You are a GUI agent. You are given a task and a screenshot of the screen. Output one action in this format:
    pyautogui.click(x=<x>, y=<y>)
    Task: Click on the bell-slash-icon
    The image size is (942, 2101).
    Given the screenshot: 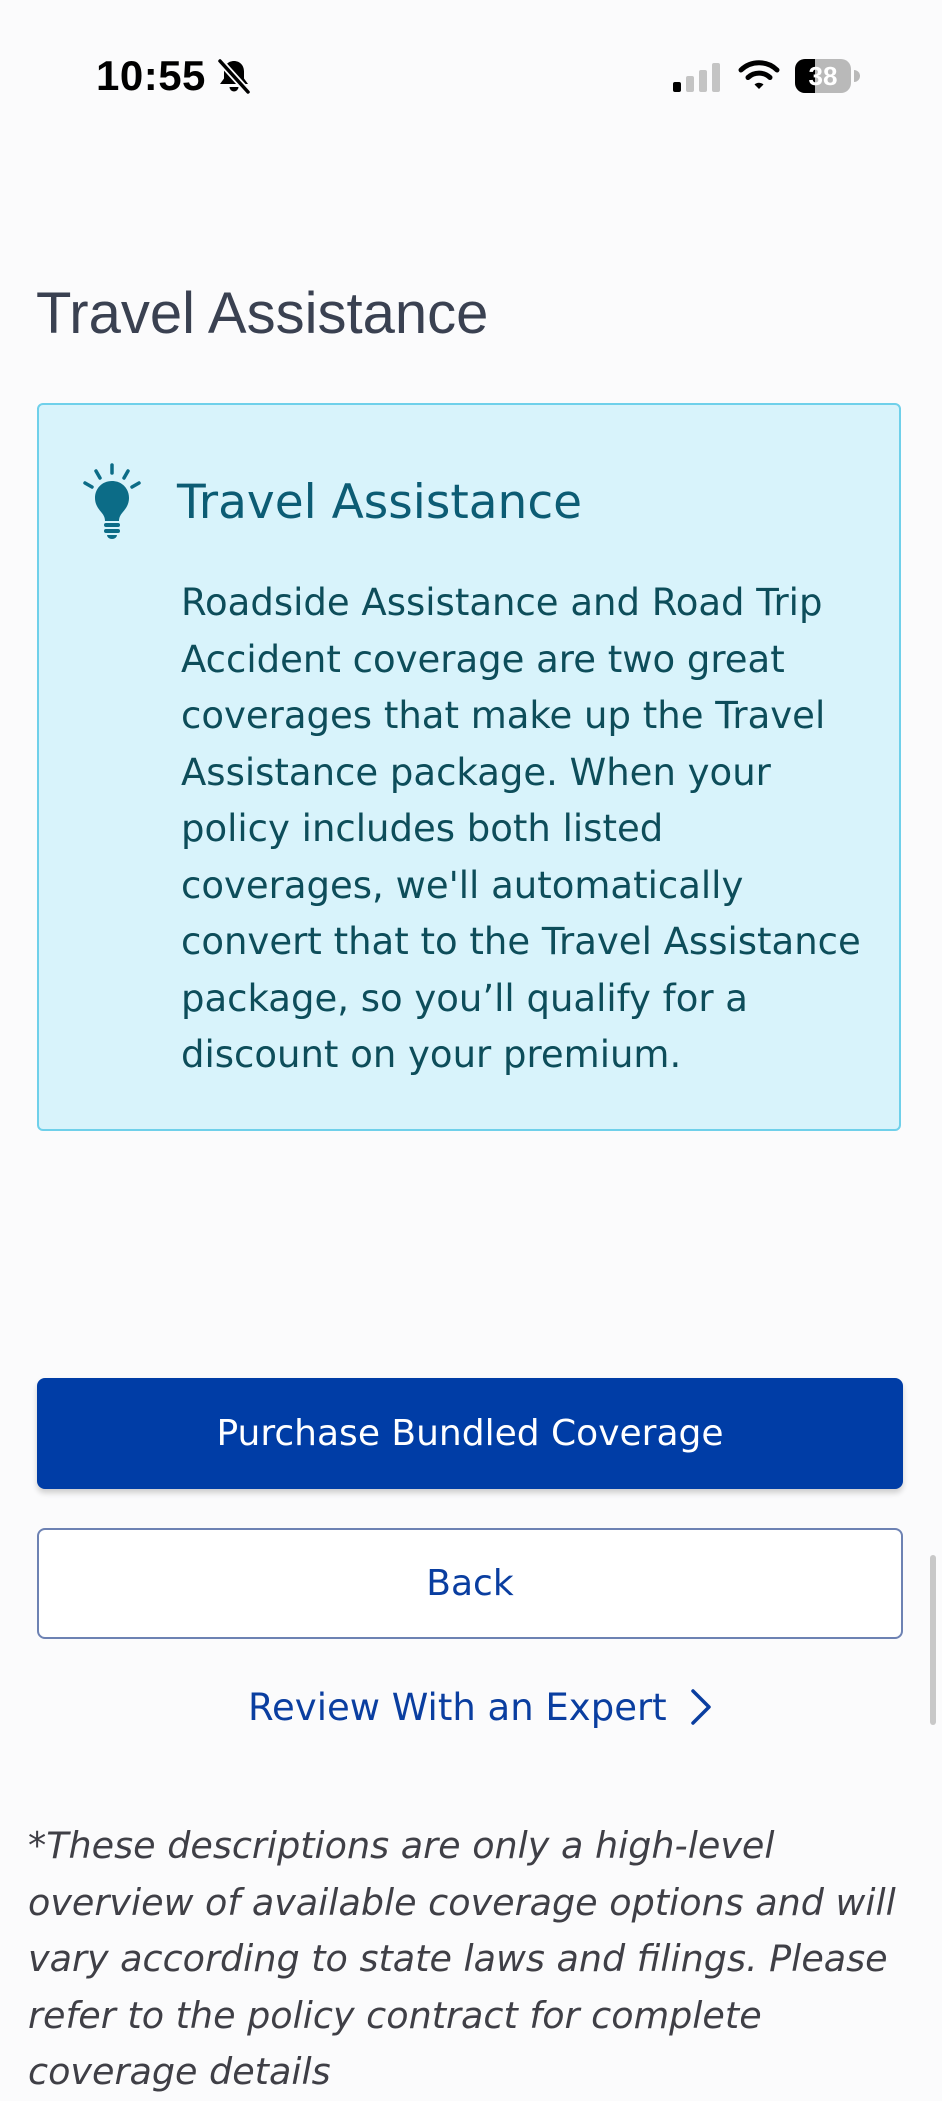 What is the action you would take?
    pyautogui.click(x=234, y=76)
    